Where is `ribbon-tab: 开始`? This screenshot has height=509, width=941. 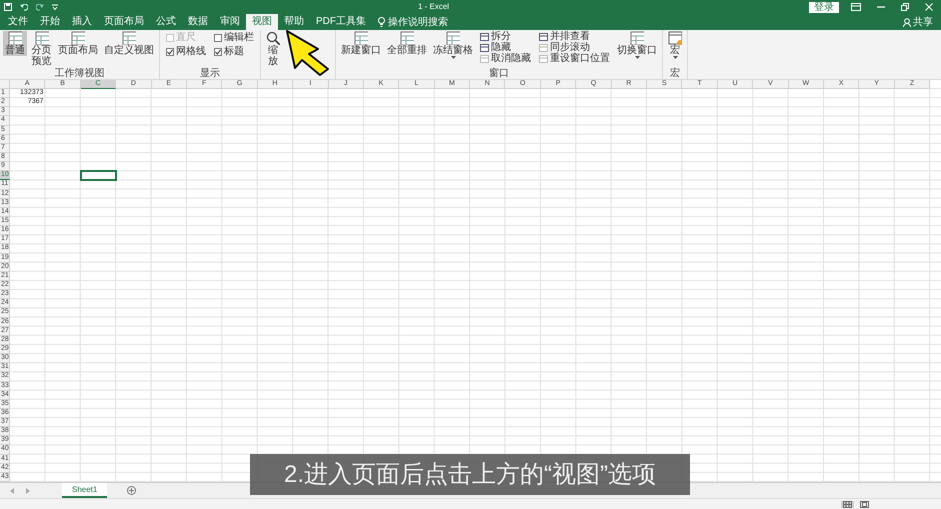
ribbon-tab: 开始 is located at coordinates (50, 22).